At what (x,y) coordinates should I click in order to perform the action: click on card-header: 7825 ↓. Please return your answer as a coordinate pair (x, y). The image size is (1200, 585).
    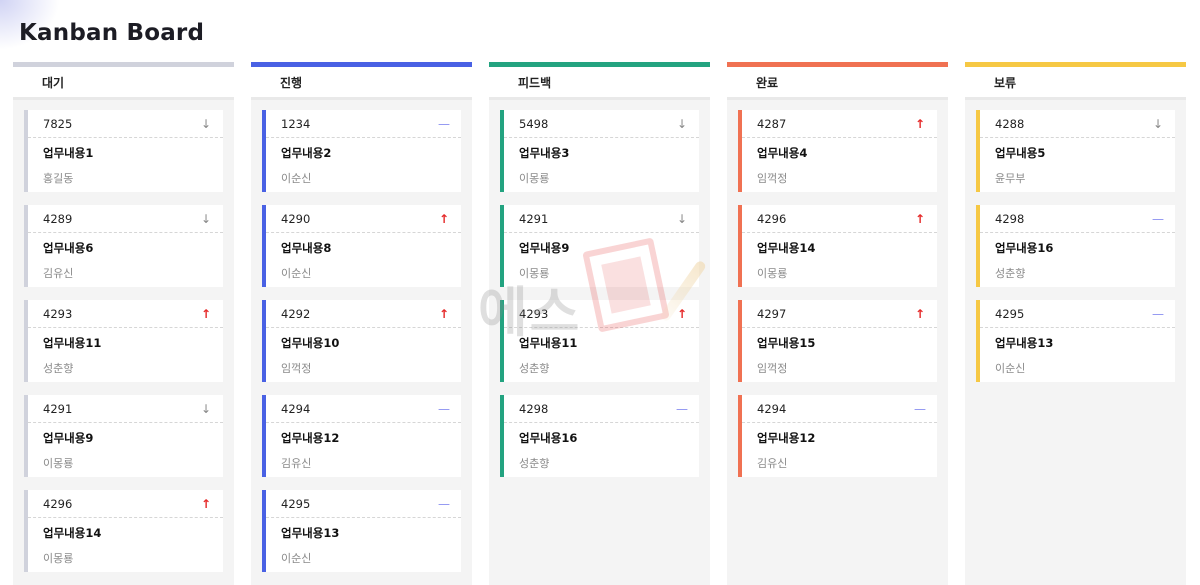
    Looking at the image, I should click on (125, 124).